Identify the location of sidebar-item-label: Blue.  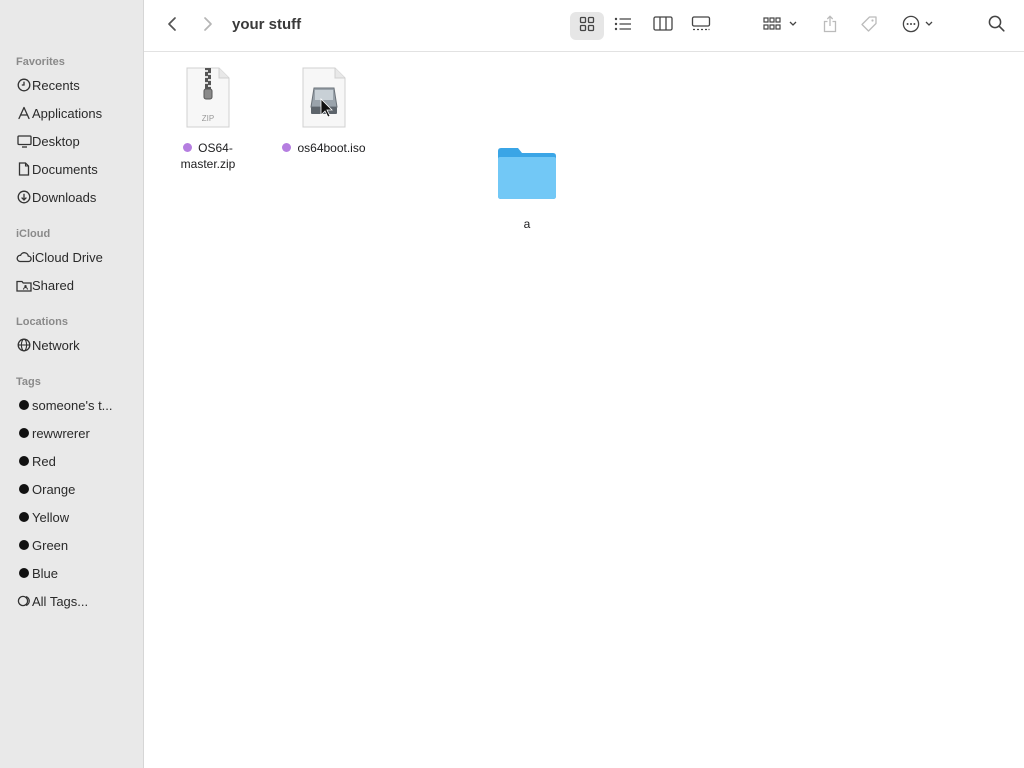
(45, 573).